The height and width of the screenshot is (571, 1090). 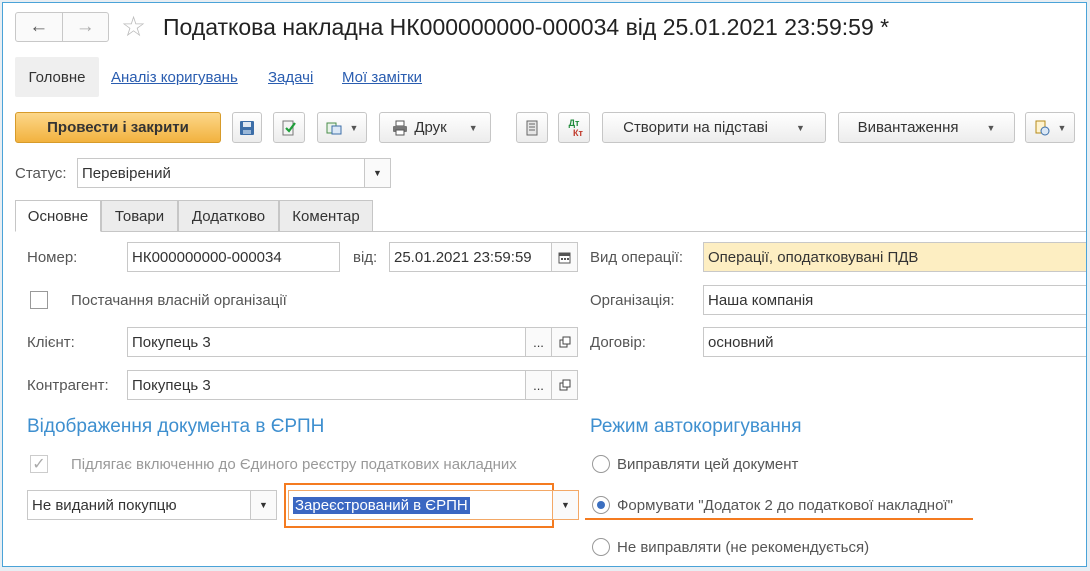 I want to click on organization-field: Наша компанія, so click(x=894, y=300).